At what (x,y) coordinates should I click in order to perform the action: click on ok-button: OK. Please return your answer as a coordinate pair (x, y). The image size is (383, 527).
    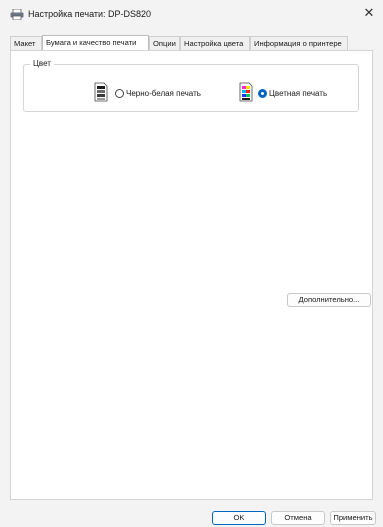
    Looking at the image, I should click on (239, 518).